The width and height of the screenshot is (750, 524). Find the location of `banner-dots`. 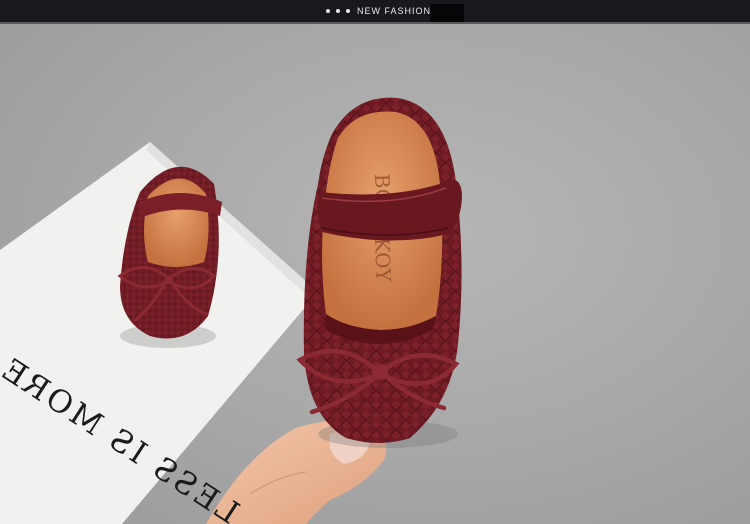

banner-dots is located at coordinates (338, 11).